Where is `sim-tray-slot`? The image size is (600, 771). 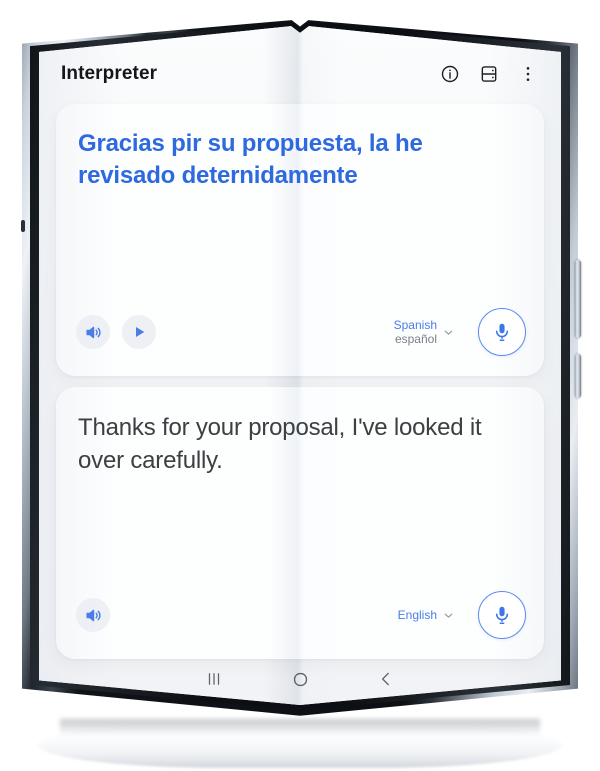
sim-tray-slot is located at coordinates (23, 226).